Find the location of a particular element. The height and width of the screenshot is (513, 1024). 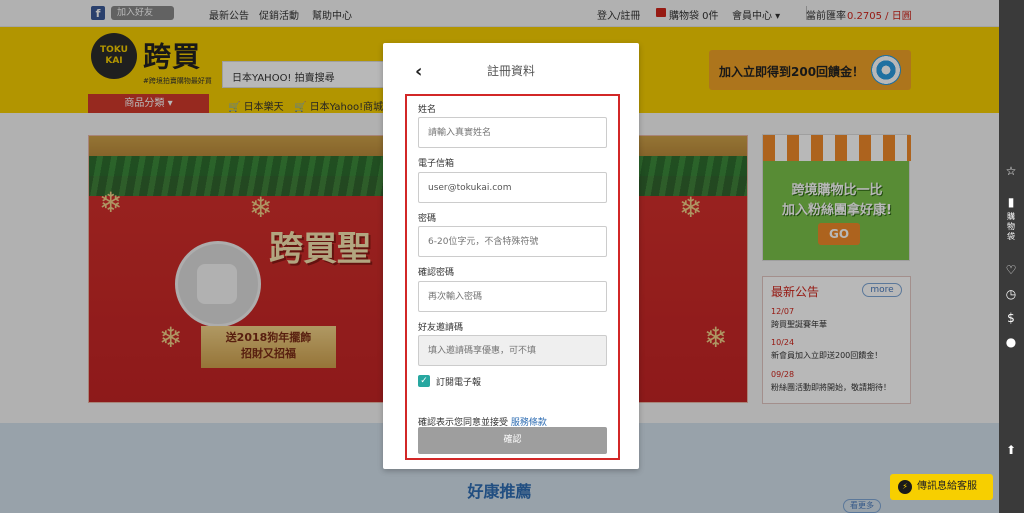

bag-label: 購物袋 is located at coordinates (1011, 226).